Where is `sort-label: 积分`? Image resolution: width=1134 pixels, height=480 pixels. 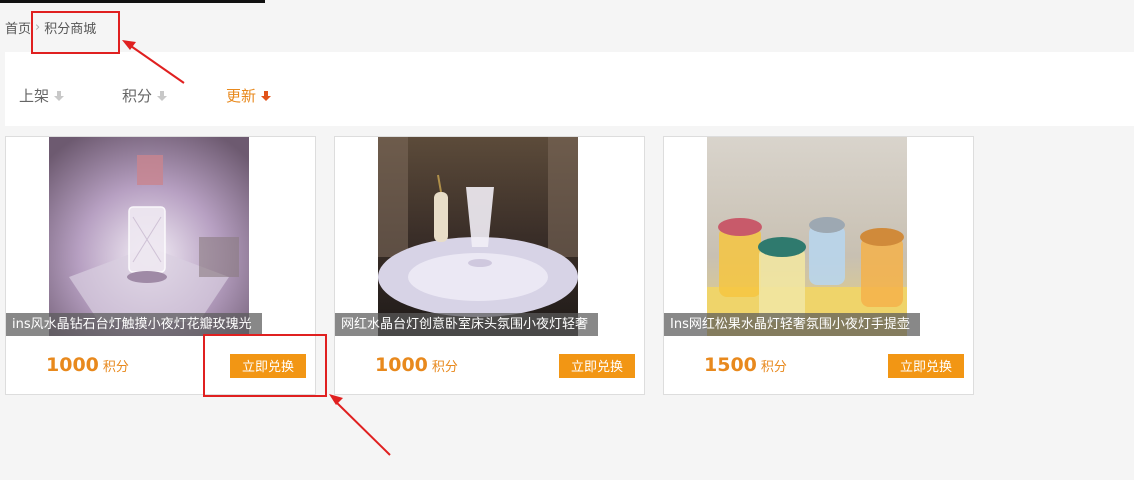
sort-label: 积分 is located at coordinates (137, 96).